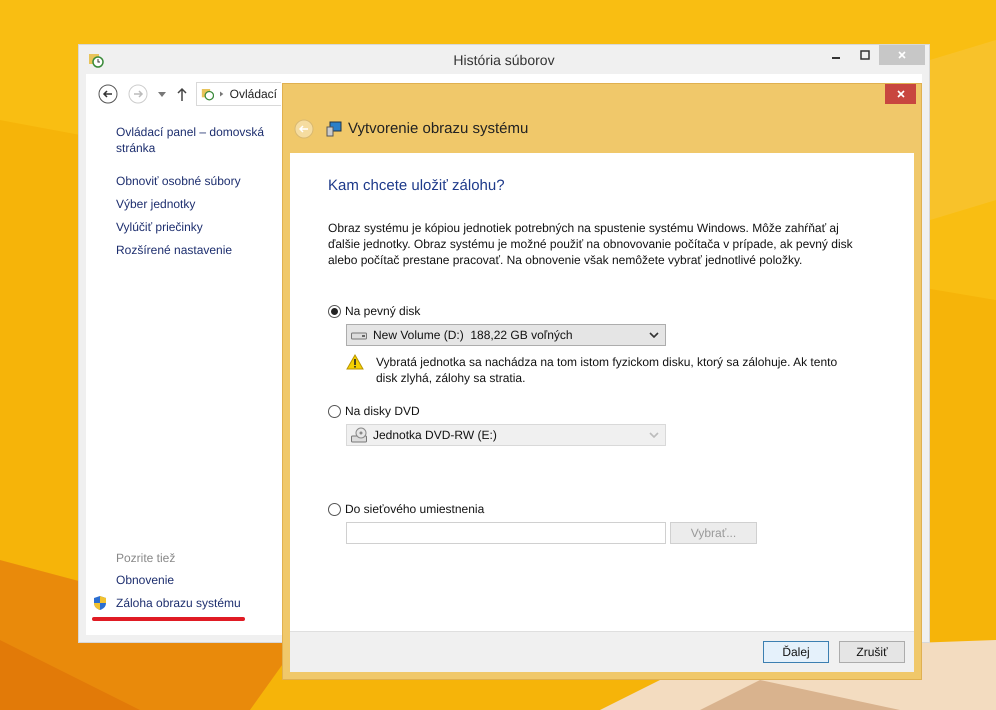 The image size is (996, 710). What do you see at coordinates (865, 55) in the screenshot?
I see `maximize-icon` at bounding box center [865, 55].